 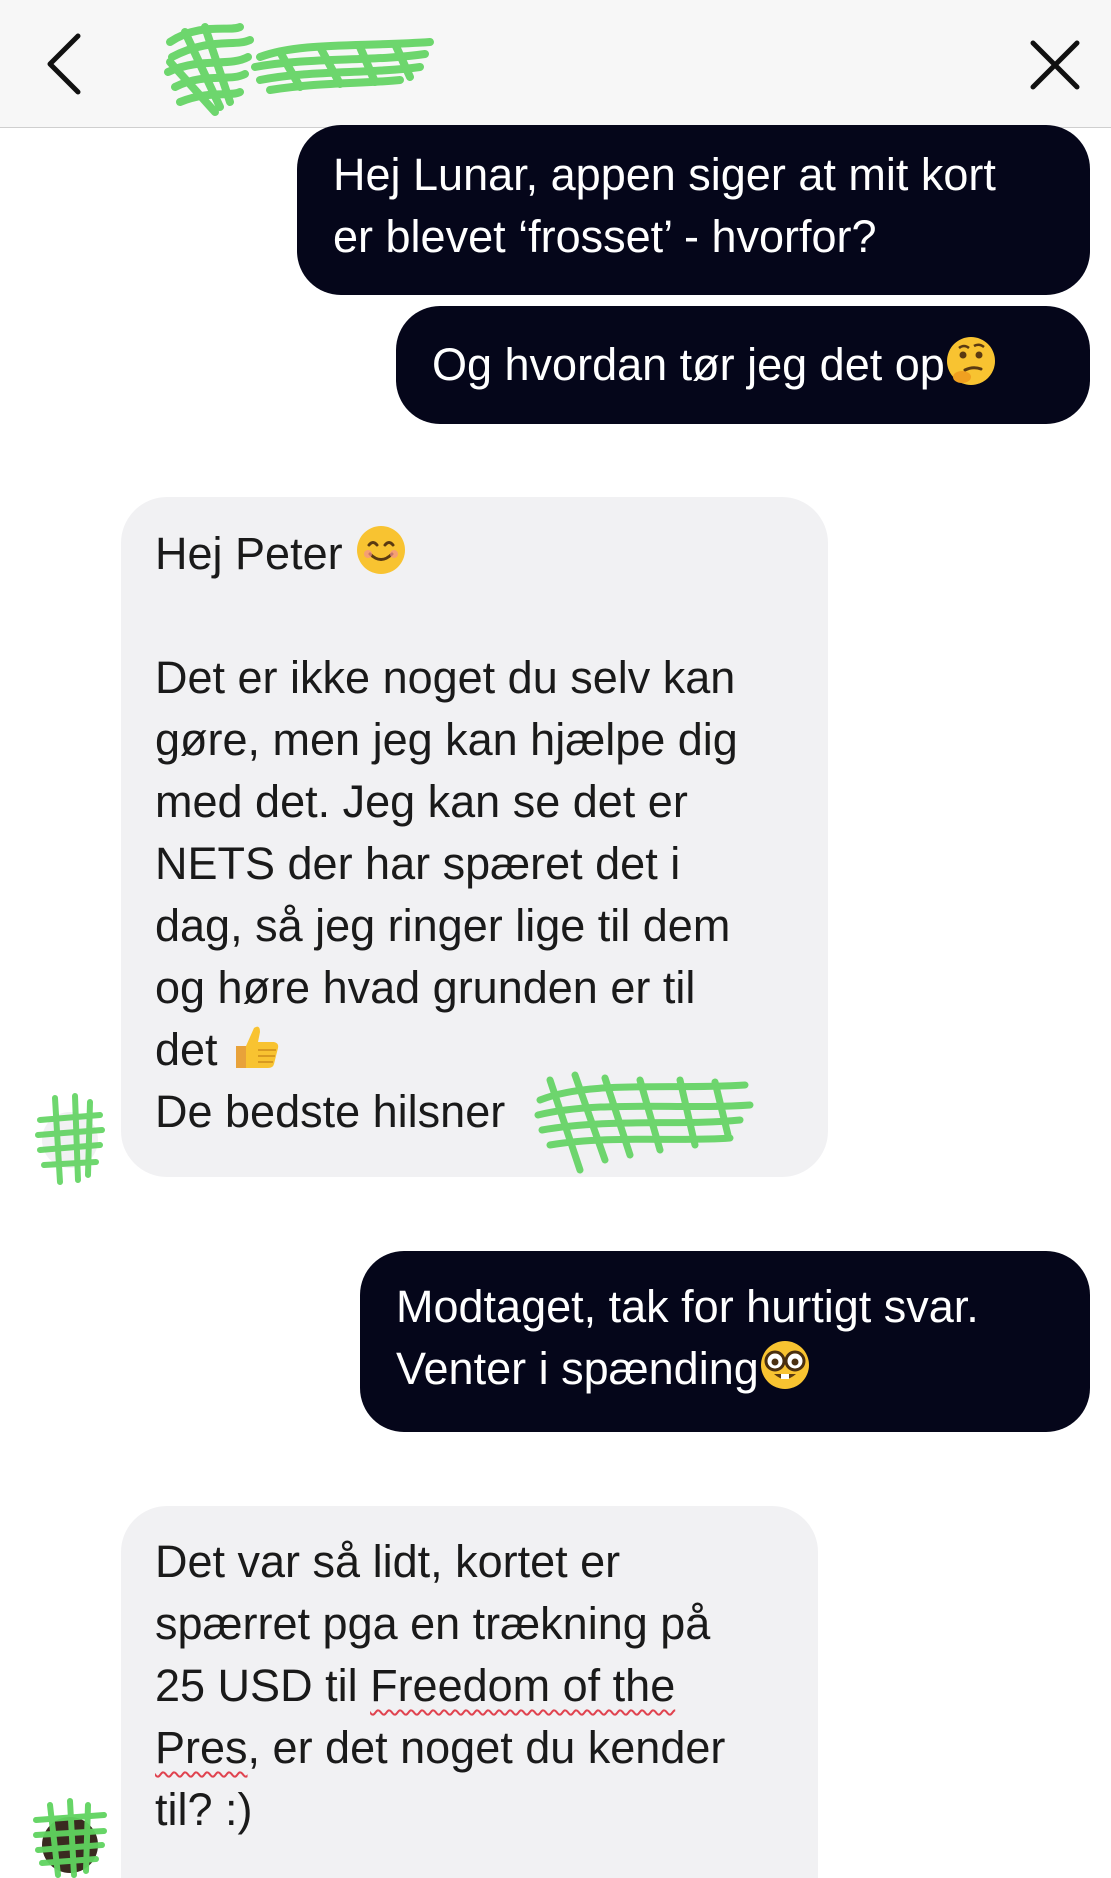 What do you see at coordinates (381, 550) in the screenshot?
I see `smiling-face-icon` at bounding box center [381, 550].